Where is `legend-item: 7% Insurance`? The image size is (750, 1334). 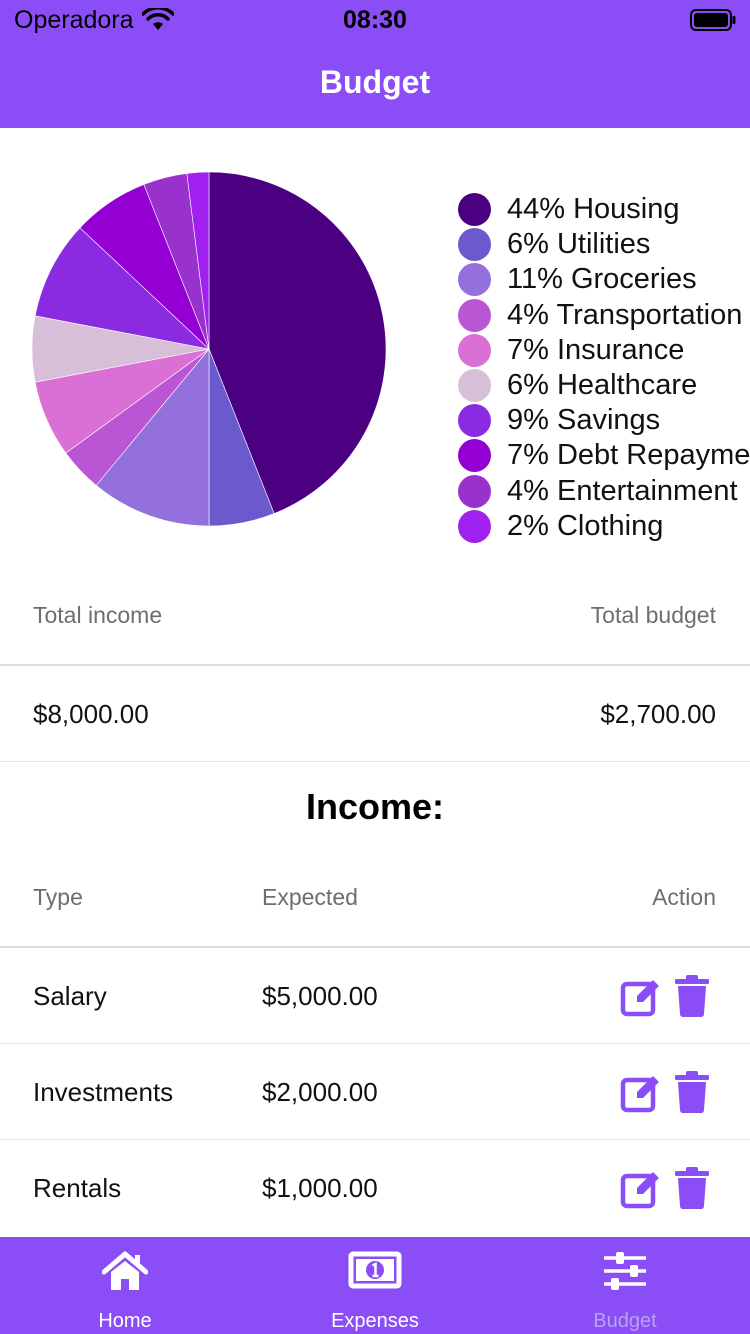
legend-item: 7% Insurance is located at coordinates (604, 350).